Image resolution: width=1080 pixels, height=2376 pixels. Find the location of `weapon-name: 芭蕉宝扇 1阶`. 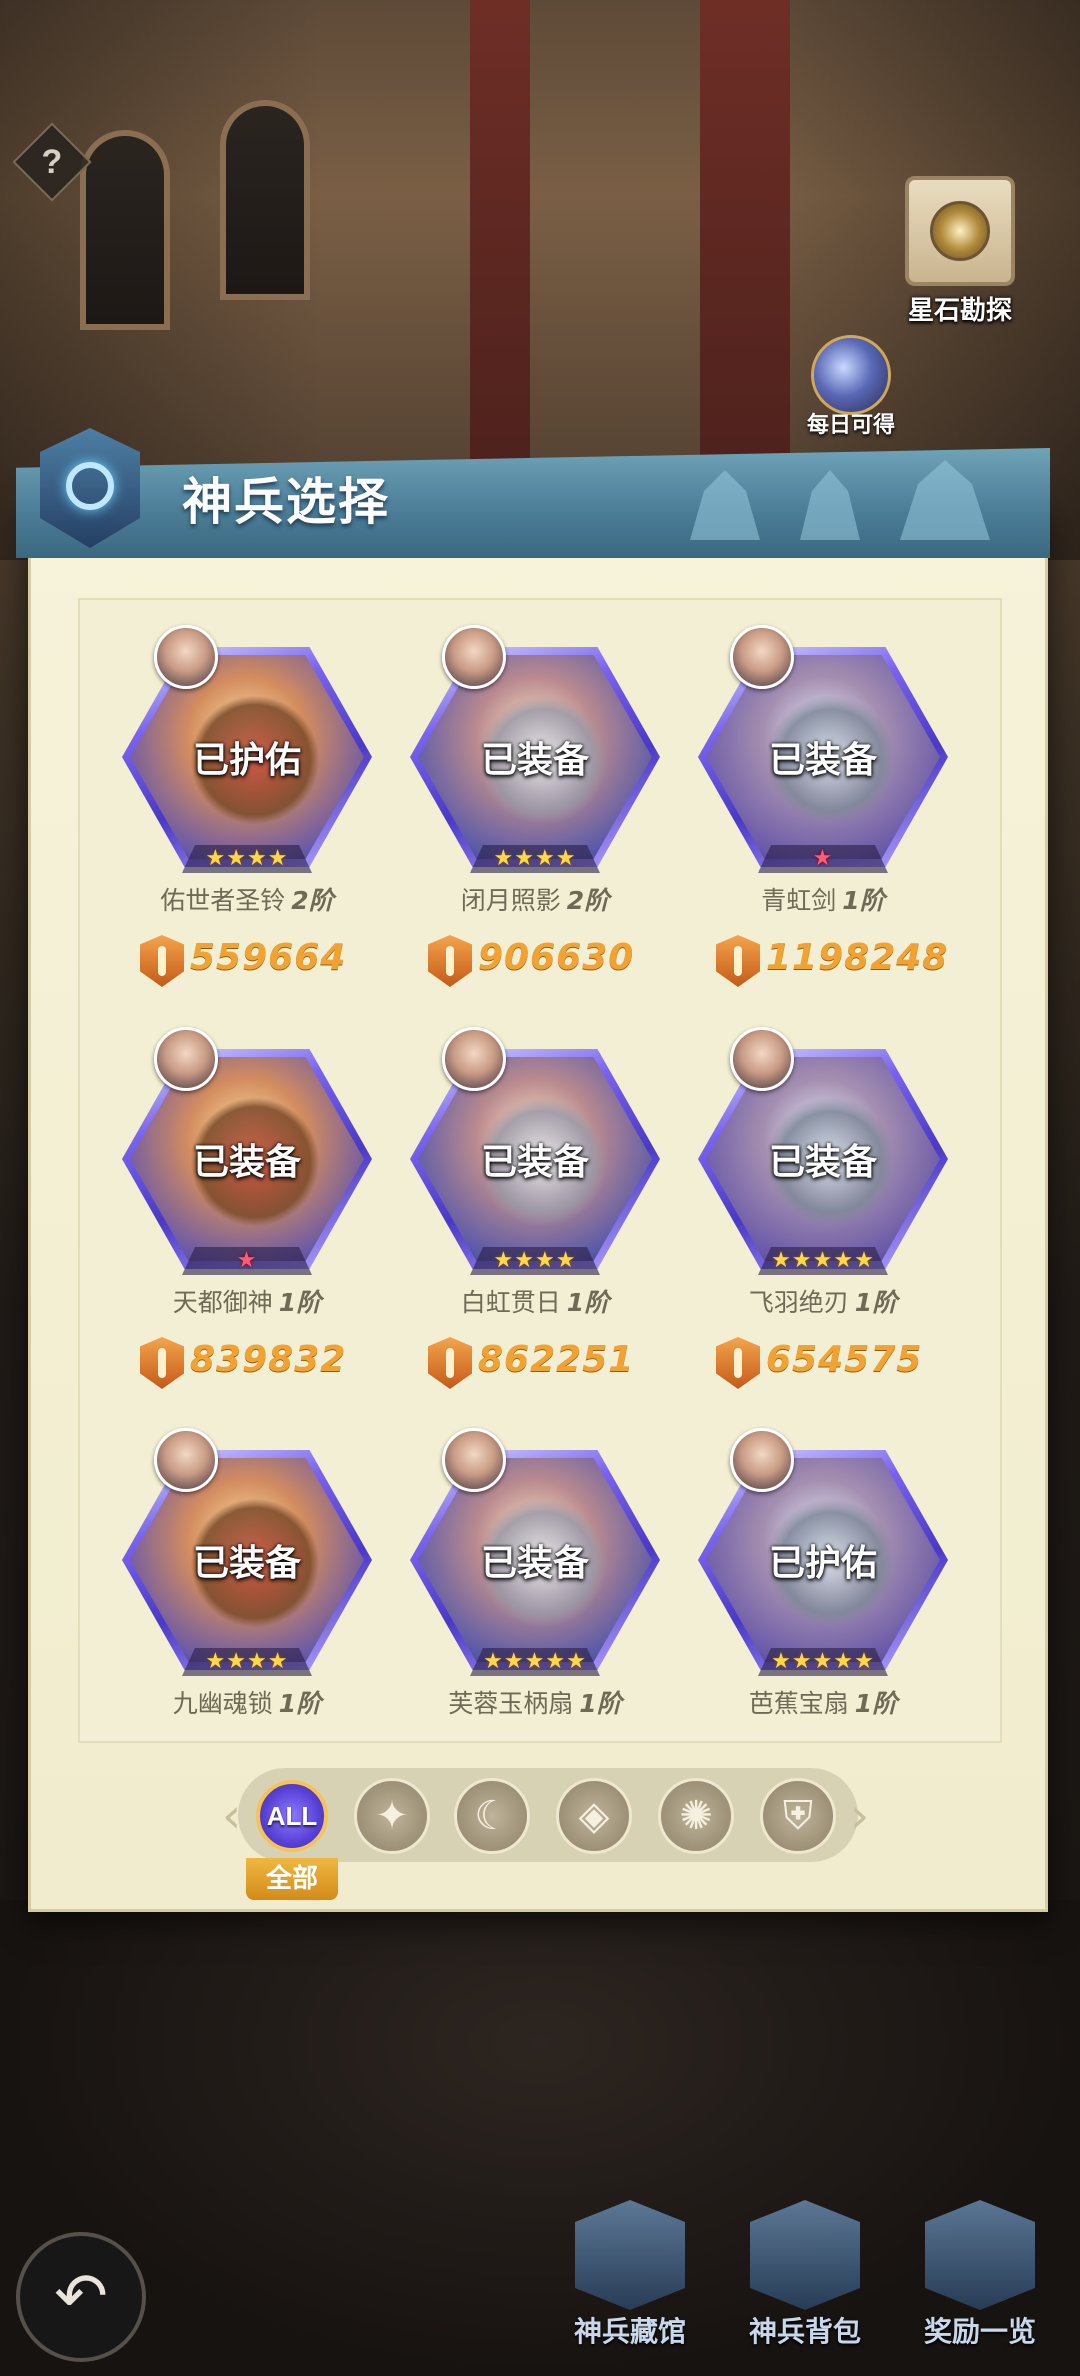

weapon-name: 芭蕉宝扇 1阶 is located at coordinates (823, 1702).